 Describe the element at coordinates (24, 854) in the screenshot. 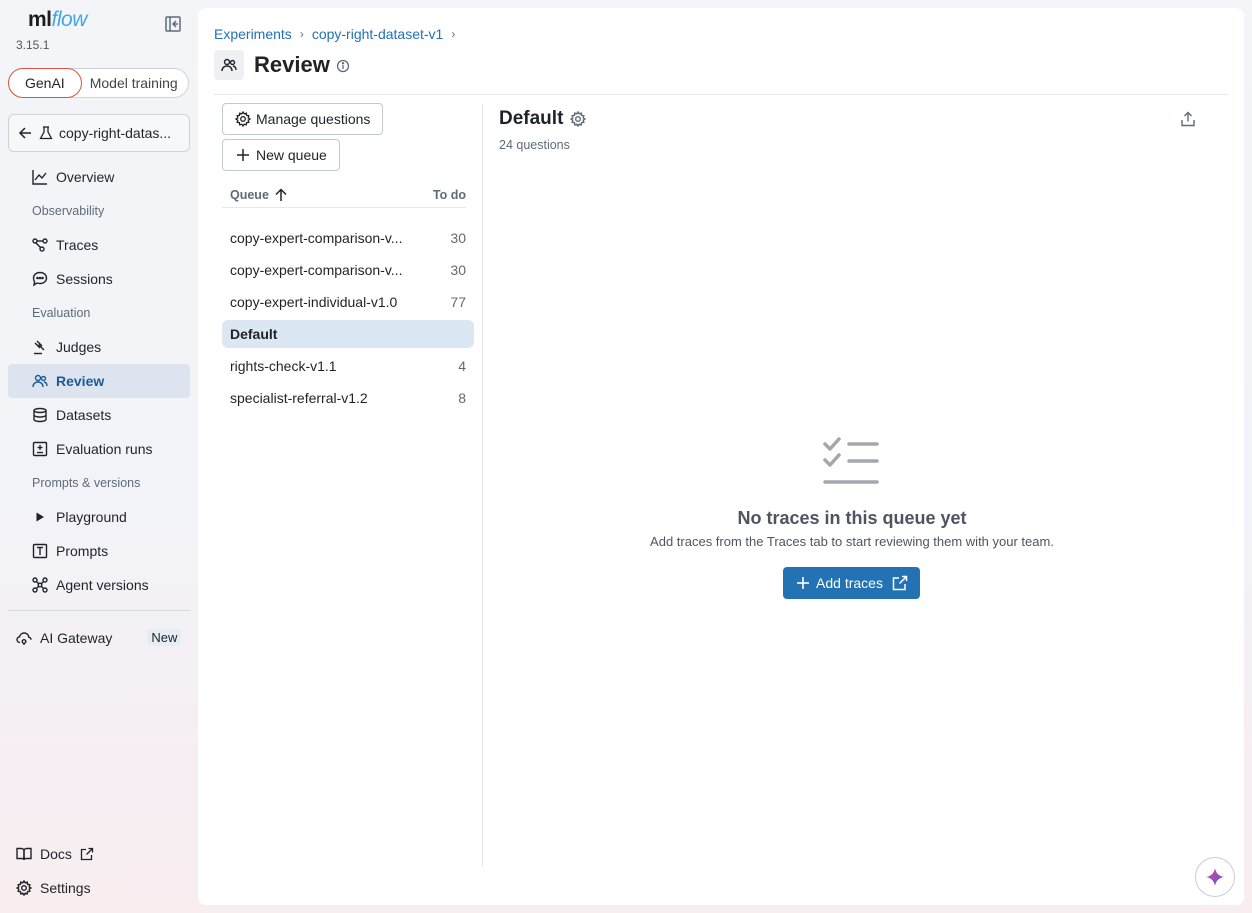

I see `book-icon` at that location.